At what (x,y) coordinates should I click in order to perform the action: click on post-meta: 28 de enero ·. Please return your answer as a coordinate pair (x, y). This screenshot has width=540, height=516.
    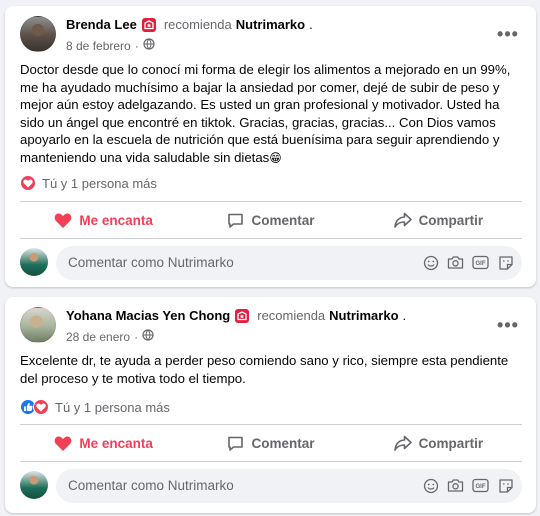
    Looking at the image, I should click on (110, 336).